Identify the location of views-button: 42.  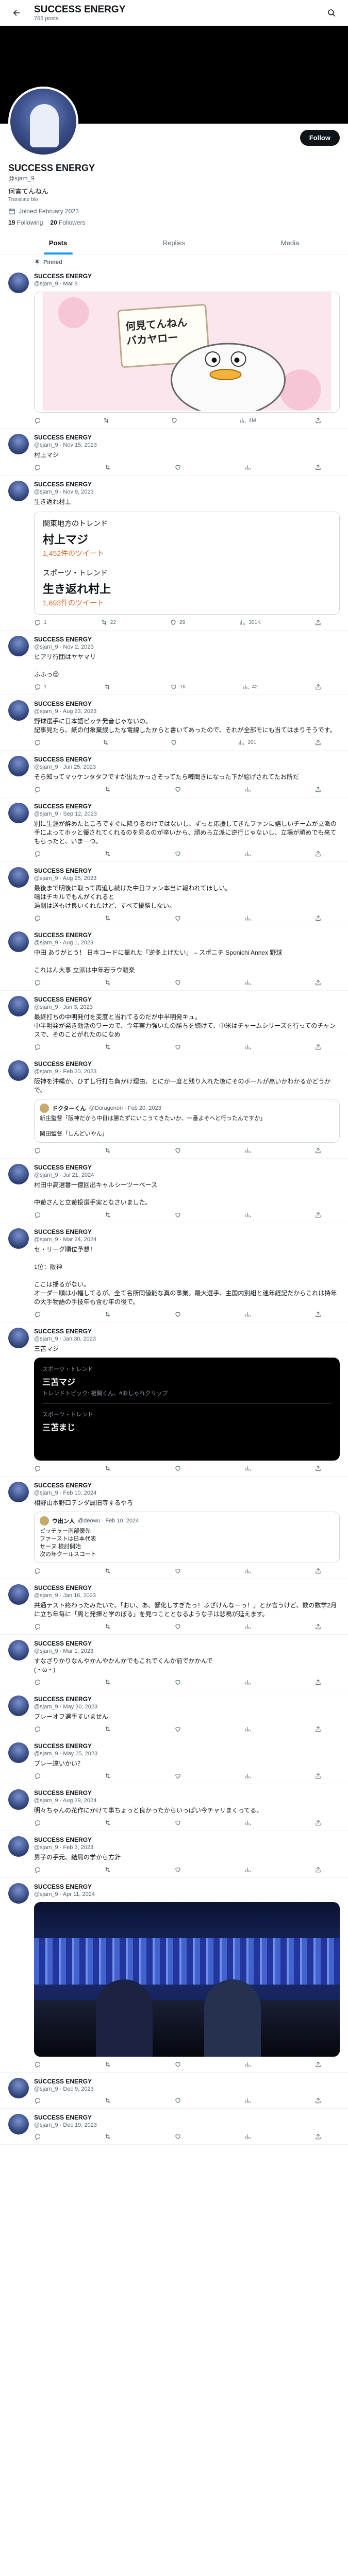
(250, 686).